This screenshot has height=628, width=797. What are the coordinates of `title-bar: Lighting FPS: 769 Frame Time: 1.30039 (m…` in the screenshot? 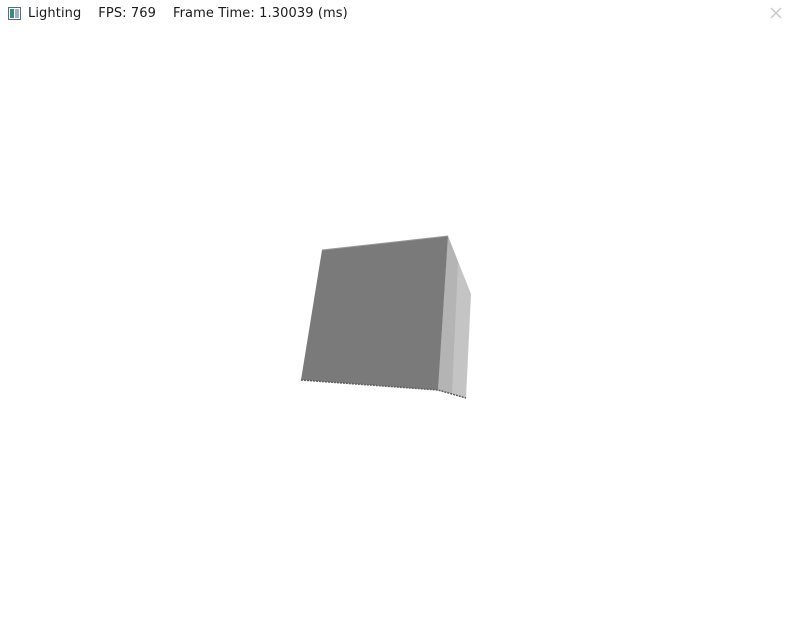 It's located at (398, 14).